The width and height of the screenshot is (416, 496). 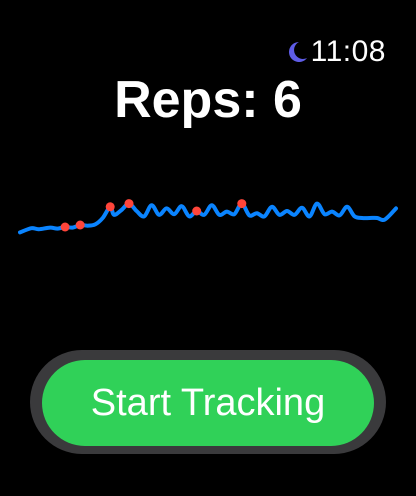 I want to click on status-bar: 11:08, so click(x=334, y=52).